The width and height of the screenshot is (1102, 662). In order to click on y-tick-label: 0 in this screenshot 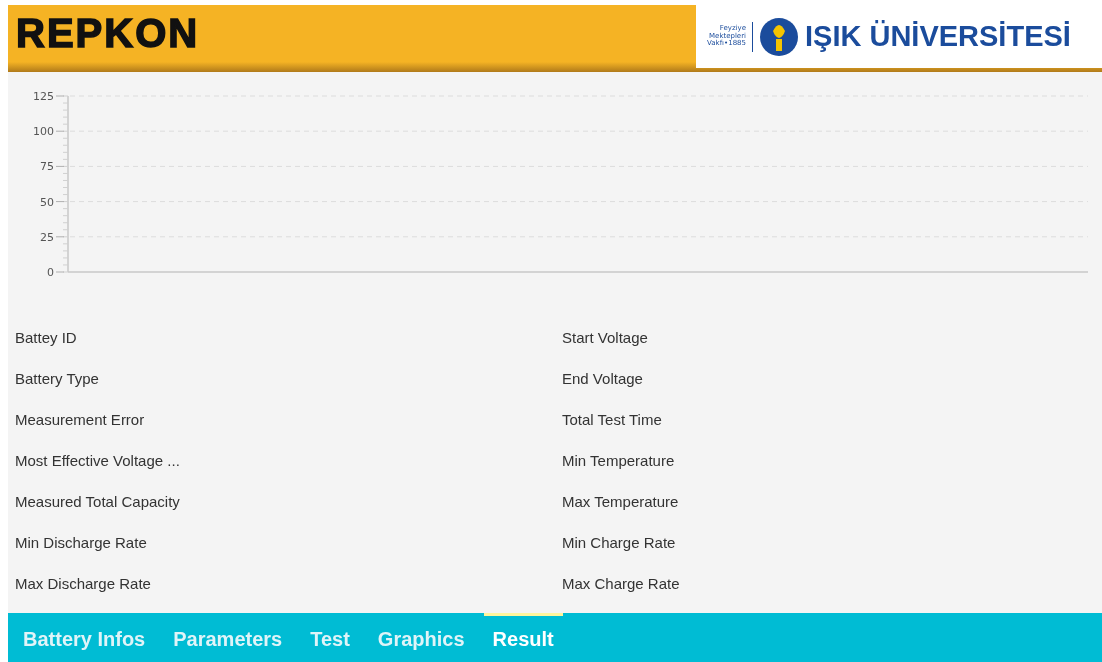, I will do `click(50, 272)`.